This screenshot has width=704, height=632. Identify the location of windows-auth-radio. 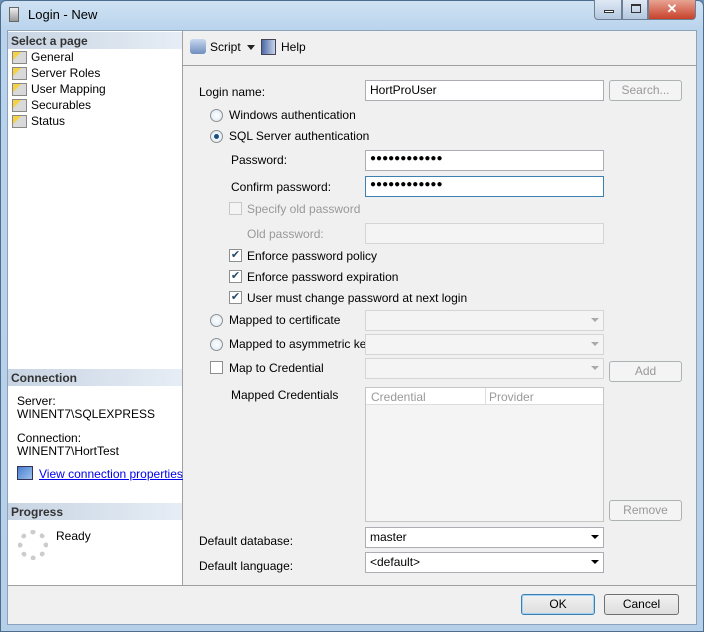
(216, 115).